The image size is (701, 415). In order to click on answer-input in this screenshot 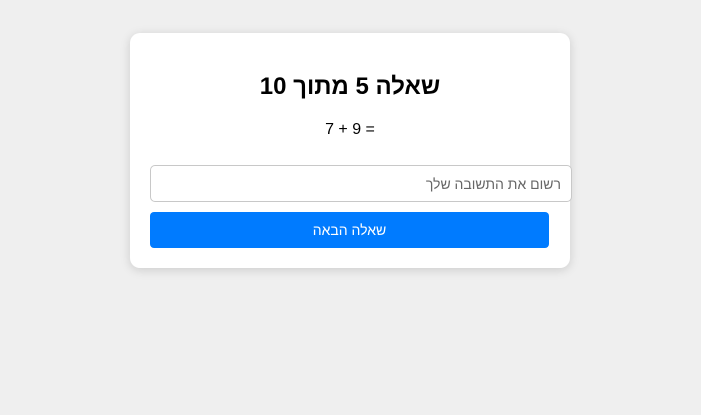, I will do `click(361, 183)`.